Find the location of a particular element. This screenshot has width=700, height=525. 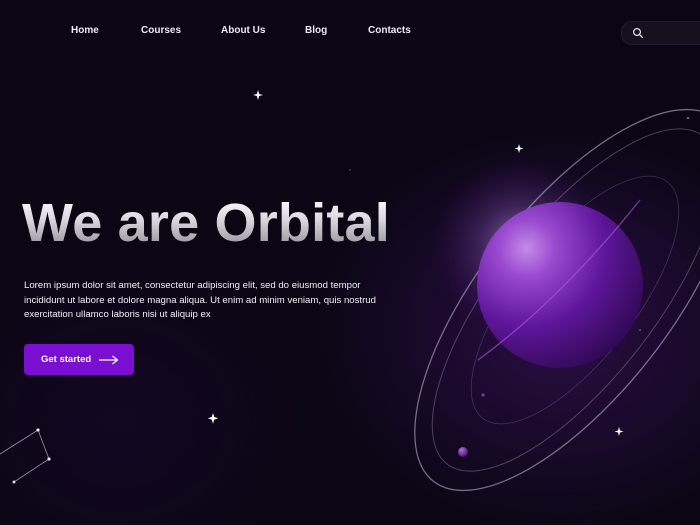

planet-glow is located at coordinates (520, 245).